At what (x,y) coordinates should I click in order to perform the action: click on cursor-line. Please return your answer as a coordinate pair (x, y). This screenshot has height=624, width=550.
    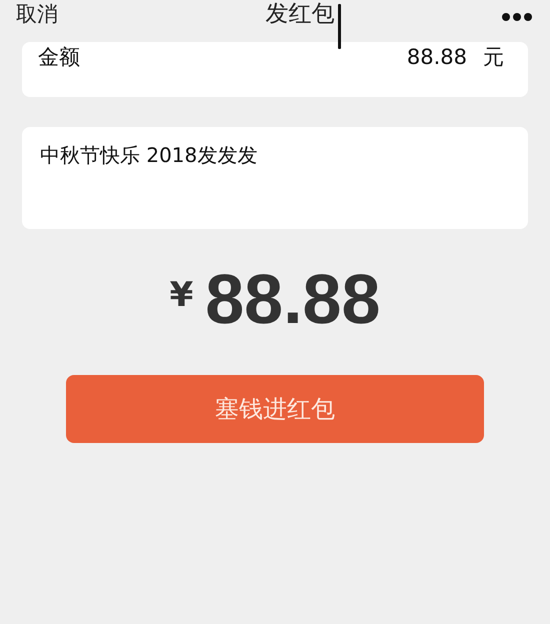
    Looking at the image, I should click on (339, 26).